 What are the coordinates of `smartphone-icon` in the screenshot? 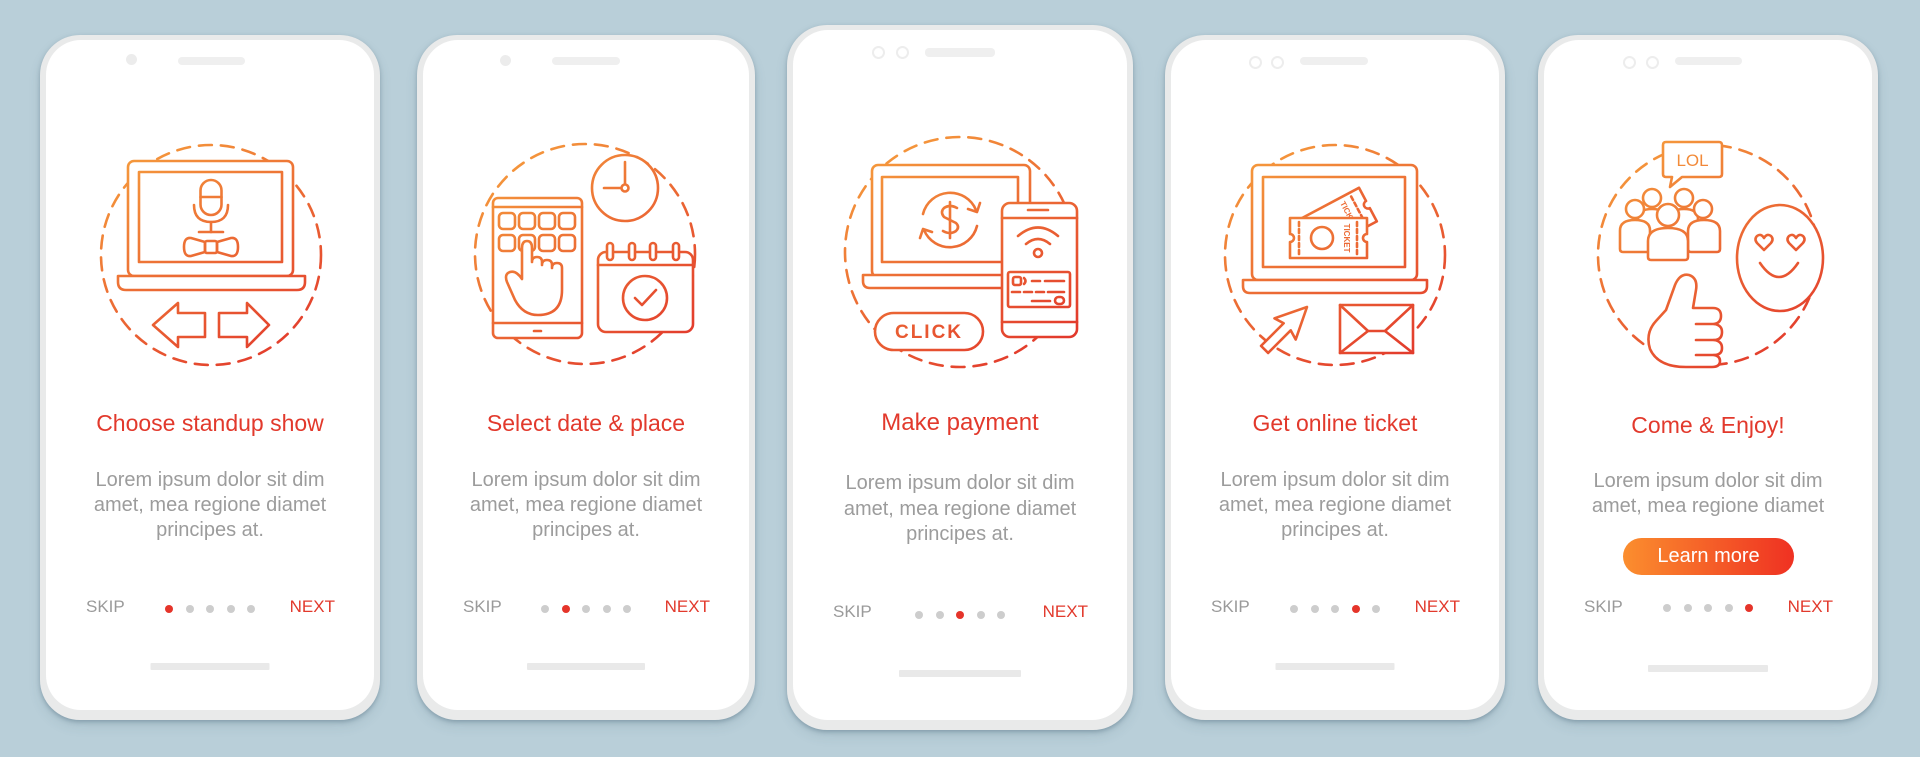 It's located at (1039, 270).